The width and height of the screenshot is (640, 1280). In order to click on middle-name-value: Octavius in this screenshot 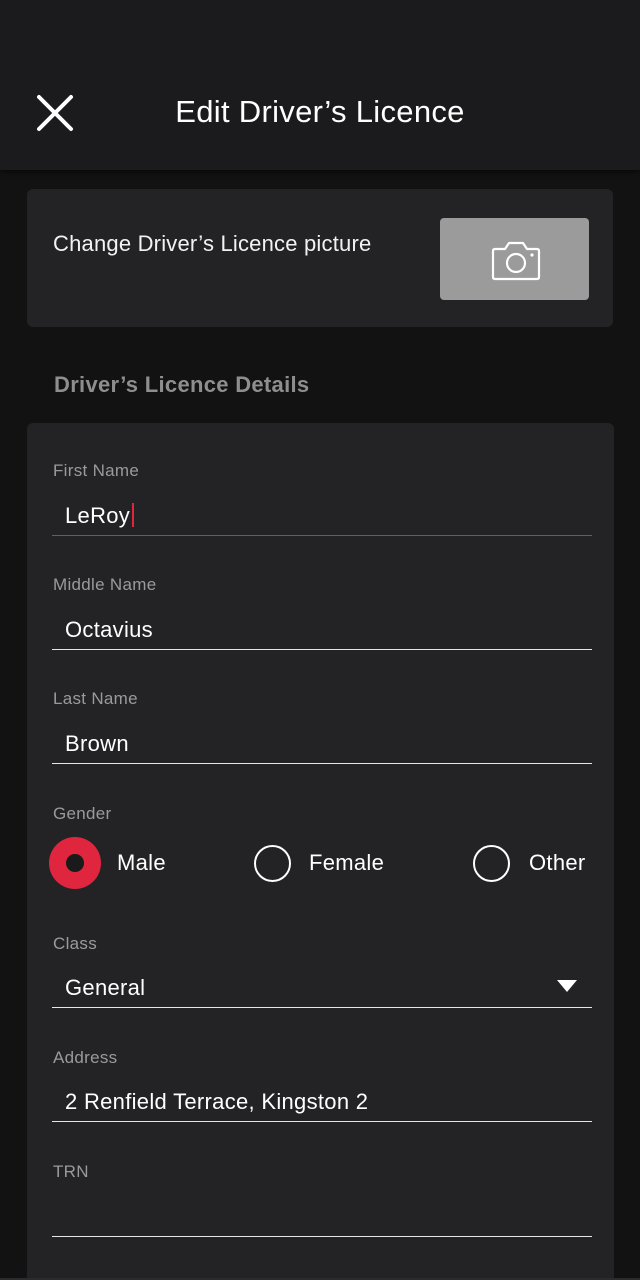, I will do `click(109, 629)`.